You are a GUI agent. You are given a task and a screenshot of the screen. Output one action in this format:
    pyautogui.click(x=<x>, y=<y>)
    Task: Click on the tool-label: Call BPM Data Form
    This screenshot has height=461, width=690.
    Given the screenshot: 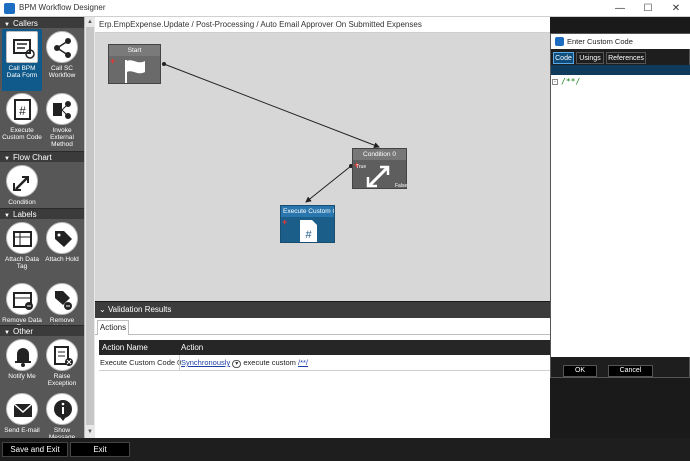 What is the action you would take?
    pyautogui.click(x=22, y=72)
    